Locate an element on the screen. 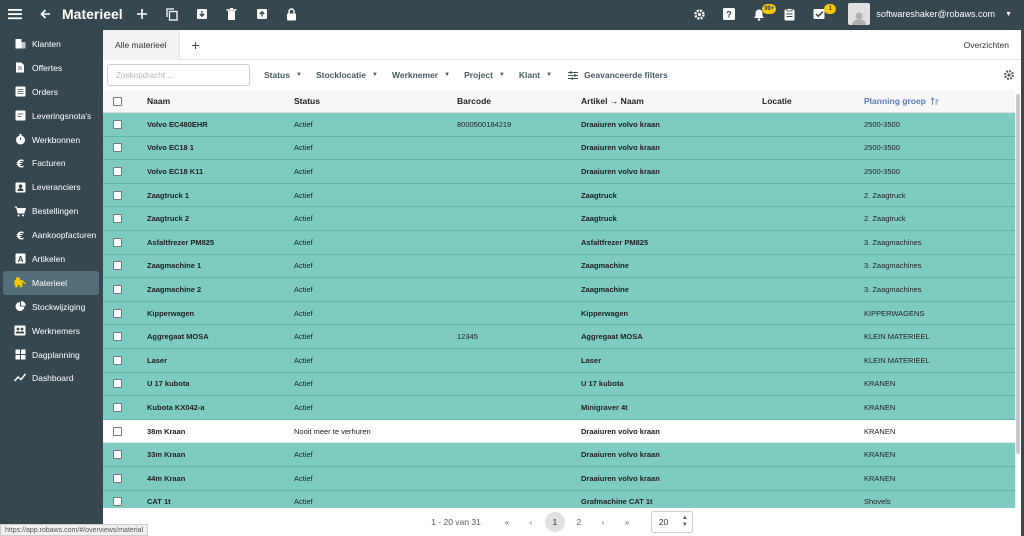  overzichten-link: Overzichten is located at coordinates (986, 45).